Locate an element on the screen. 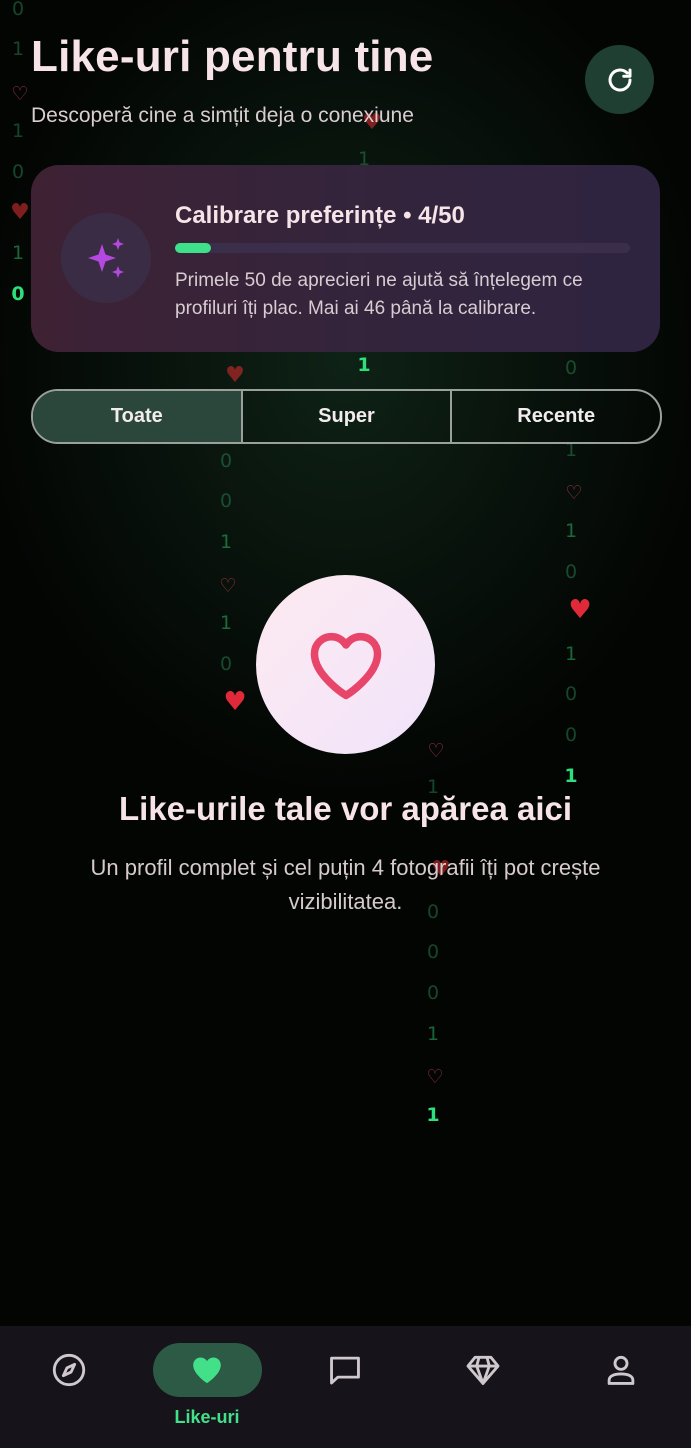 This screenshot has width=691, height=1448. tab-toate: Toate is located at coordinates (137, 416).